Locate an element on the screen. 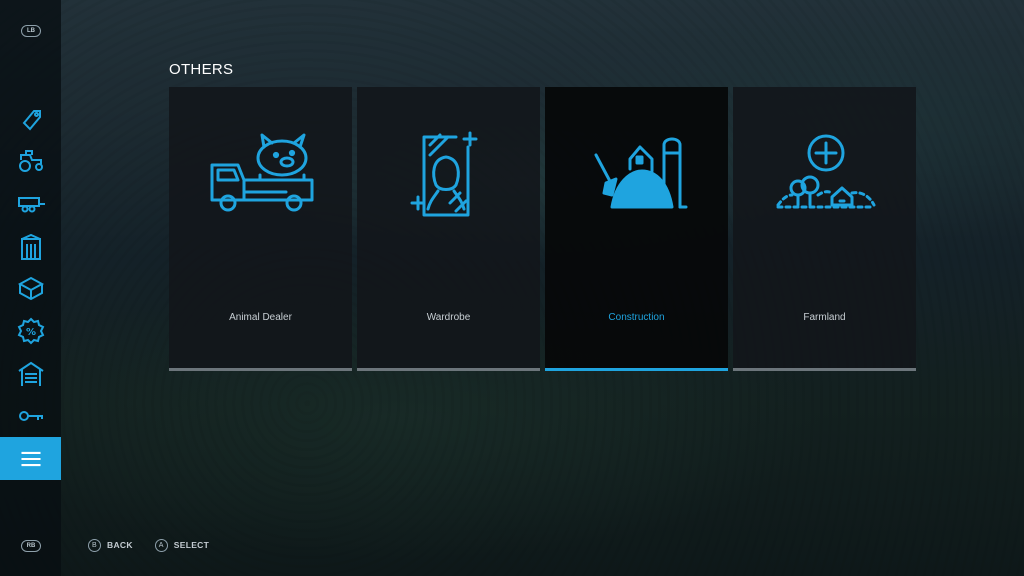 The image size is (1024, 576). animal-dealer-icon is located at coordinates (261, 172).